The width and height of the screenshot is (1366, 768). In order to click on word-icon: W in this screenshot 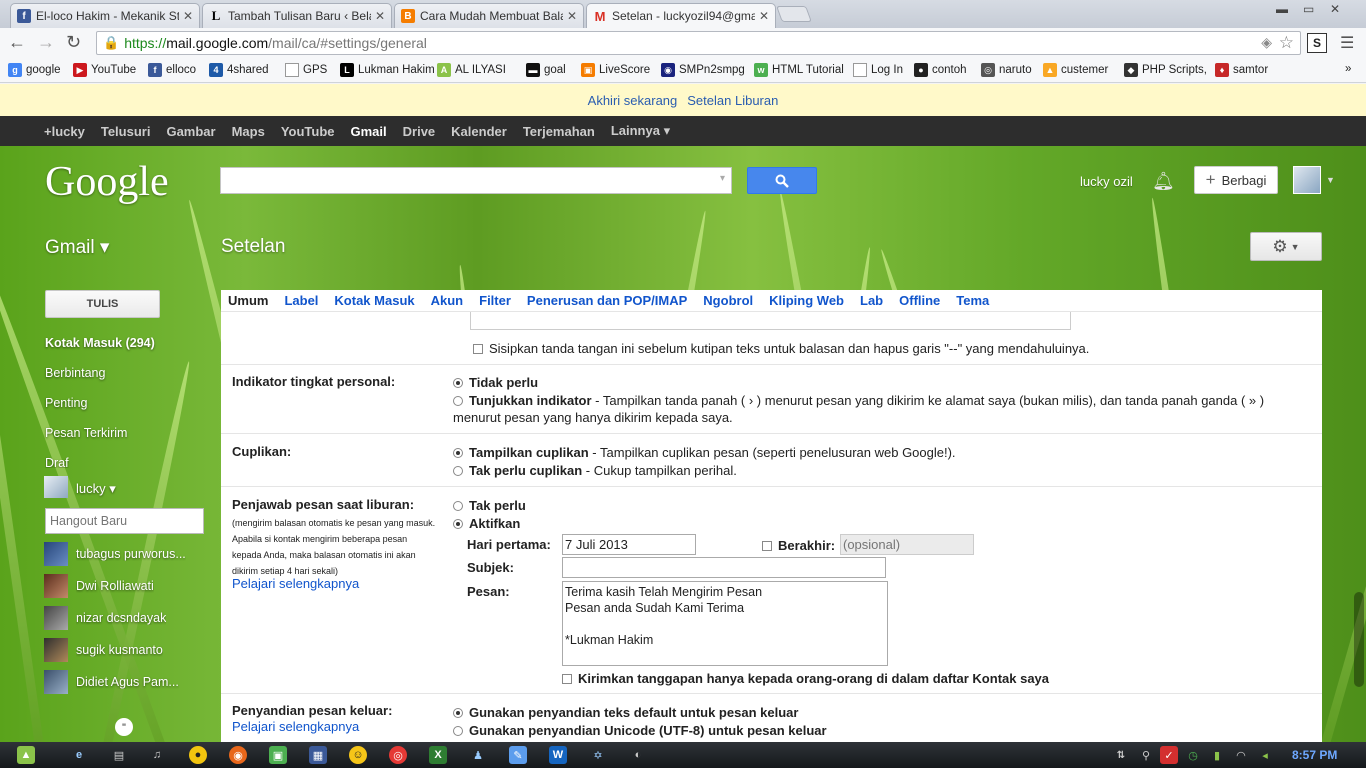, I will do `click(558, 755)`.